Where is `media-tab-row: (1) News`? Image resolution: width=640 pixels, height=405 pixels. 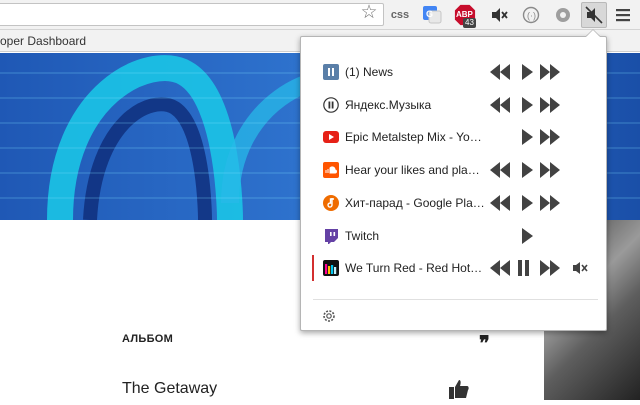
media-tab-row: (1) News is located at coordinates (453, 72).